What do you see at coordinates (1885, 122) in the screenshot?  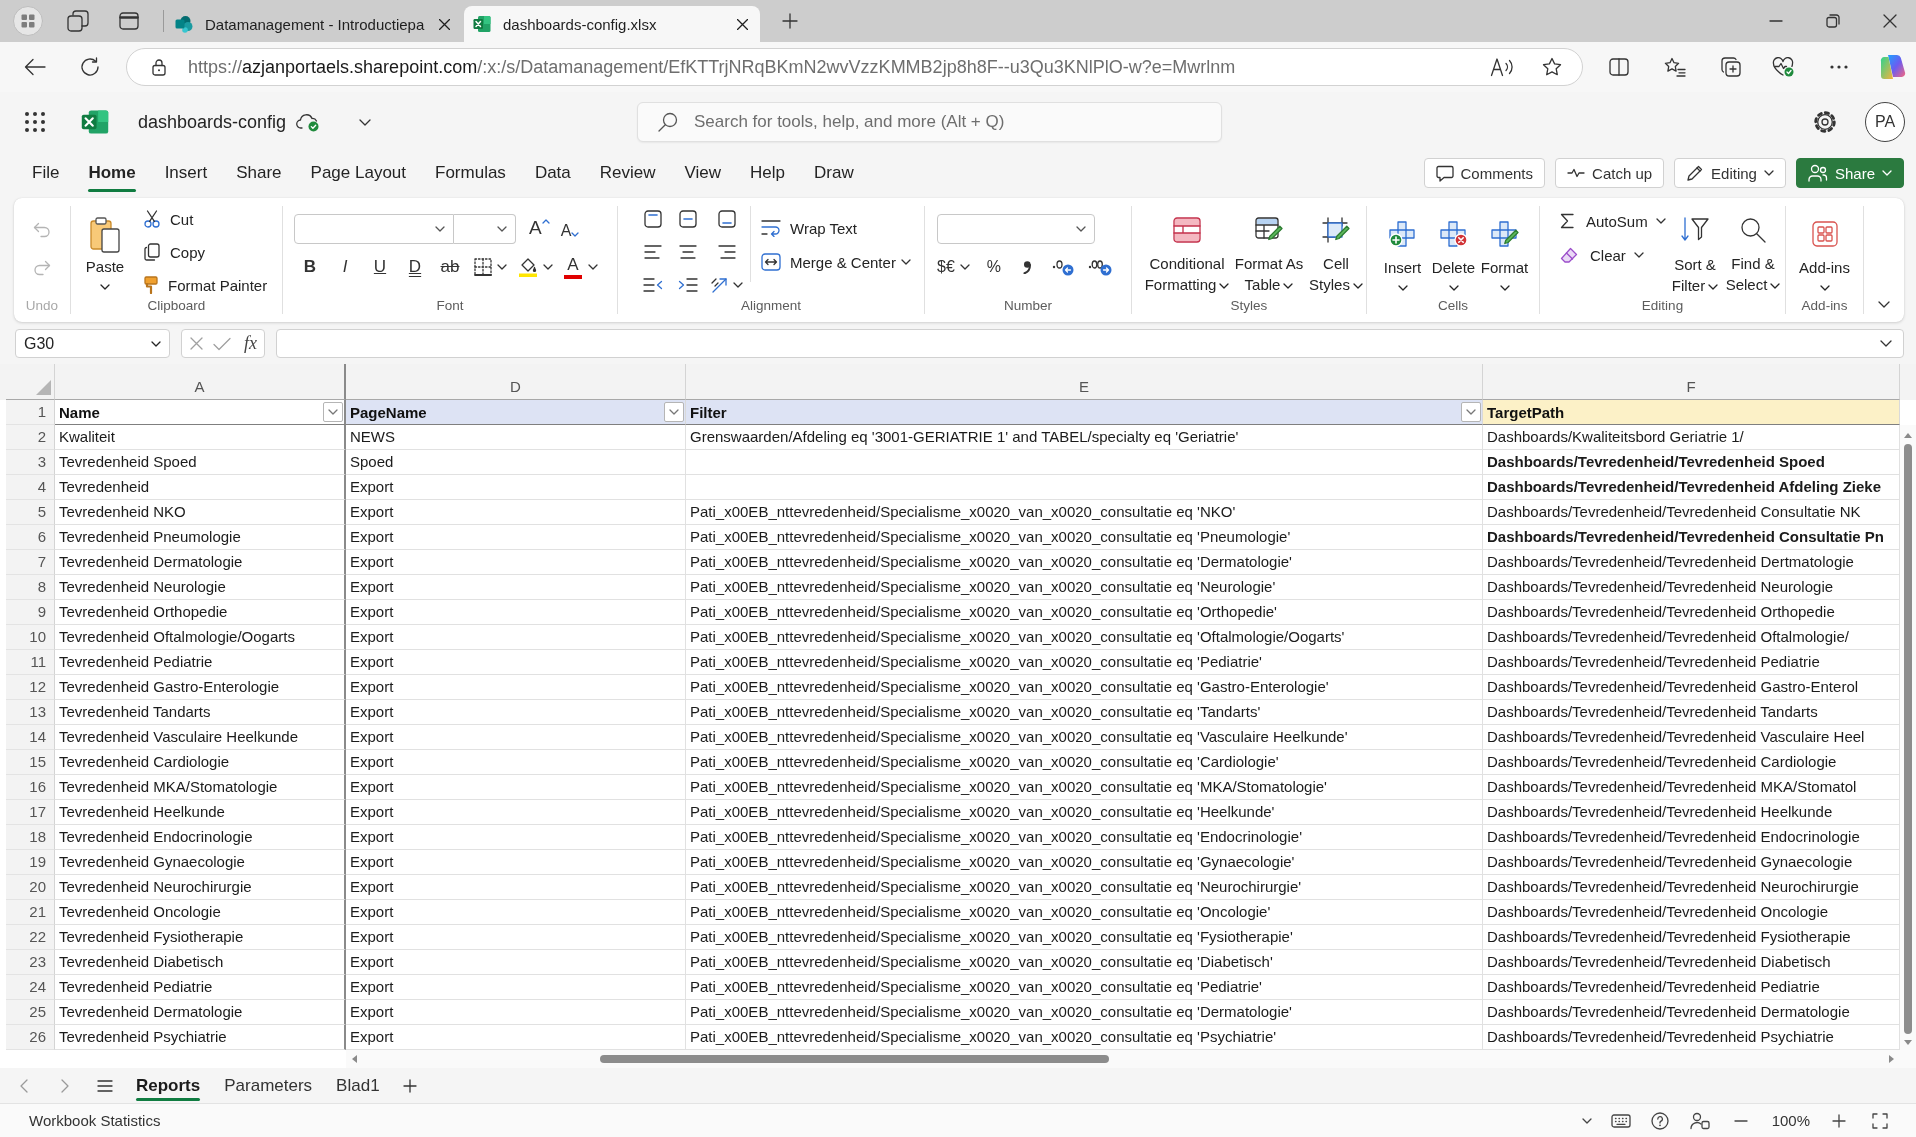 I see `avatar: PA` at bounding box center [1885, 122].